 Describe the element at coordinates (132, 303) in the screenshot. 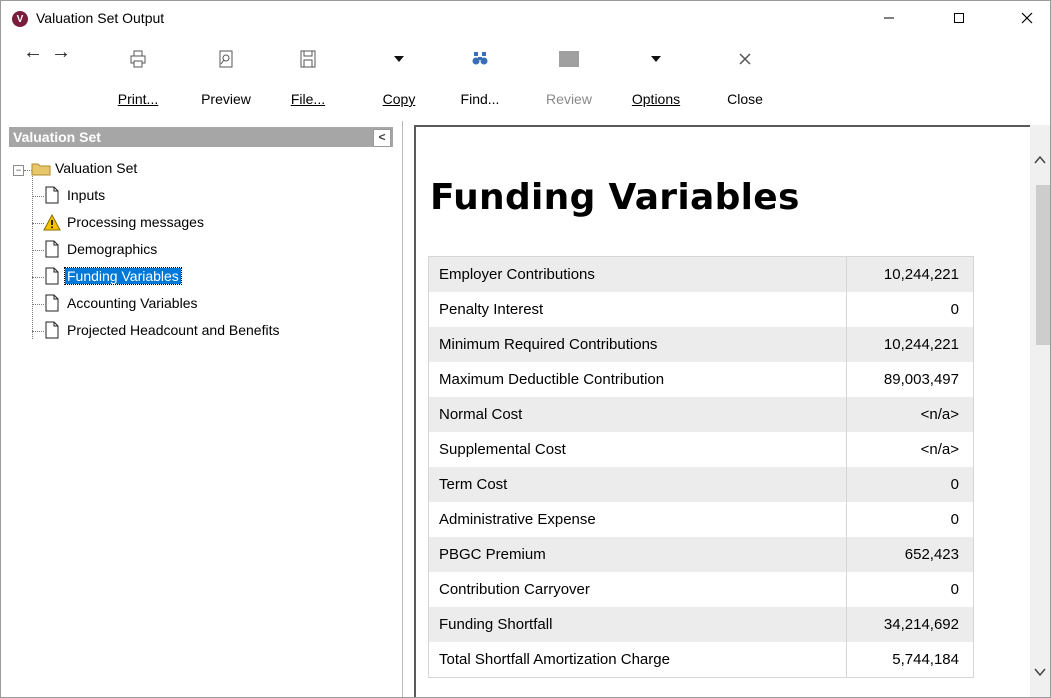

I see `tree-item-label: Accounting Variables` at that location.